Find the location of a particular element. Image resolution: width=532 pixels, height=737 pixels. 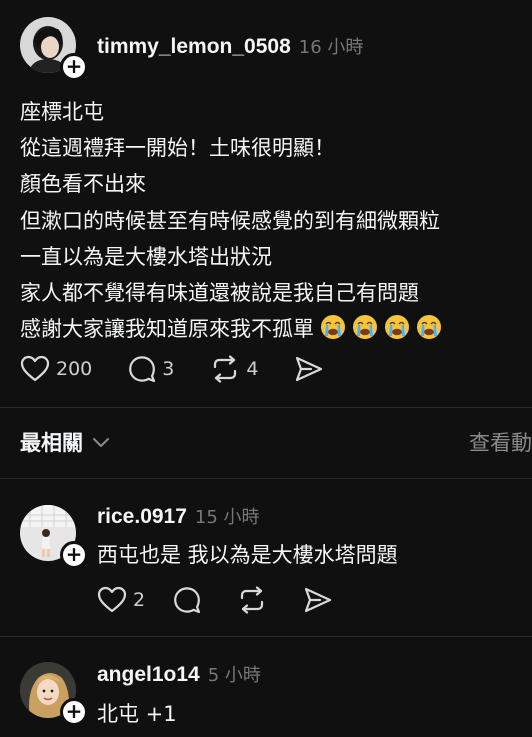

sort-label: 最相關 is located at coordinates (51, 443).